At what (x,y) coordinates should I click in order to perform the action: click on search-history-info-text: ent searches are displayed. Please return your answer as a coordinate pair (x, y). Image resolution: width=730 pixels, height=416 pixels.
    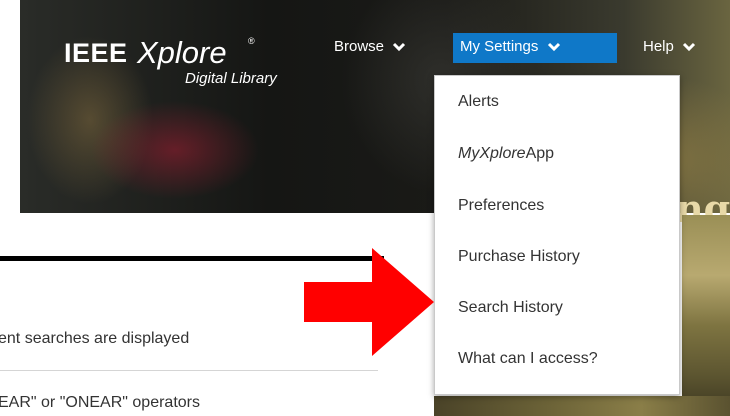
    Looking at the image, I should click on (95, 338).